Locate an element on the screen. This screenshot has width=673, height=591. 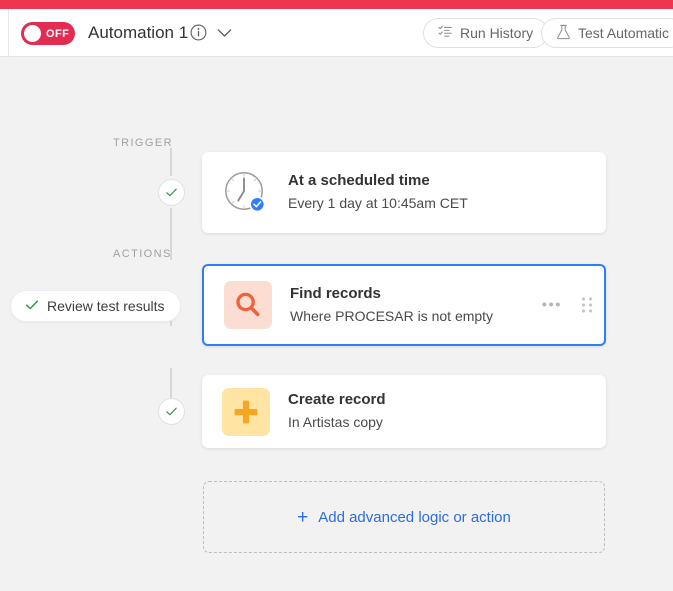
create-record-icon-container is located at coordinates (246, 412).